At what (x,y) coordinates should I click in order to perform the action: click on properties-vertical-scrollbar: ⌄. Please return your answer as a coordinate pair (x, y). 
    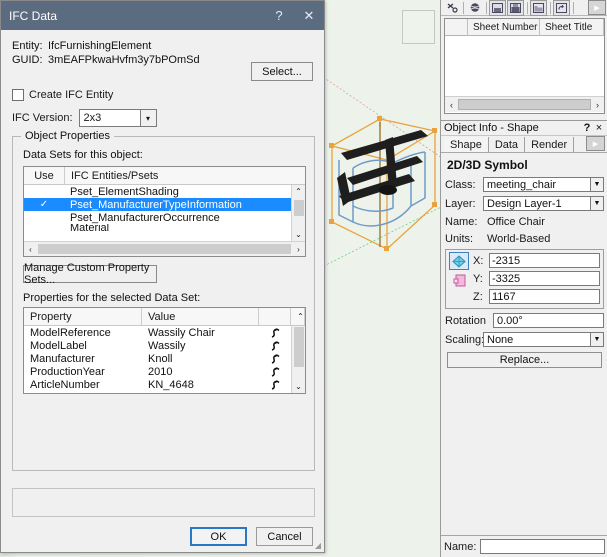
    Looking at the image, I should click on (298, 359).